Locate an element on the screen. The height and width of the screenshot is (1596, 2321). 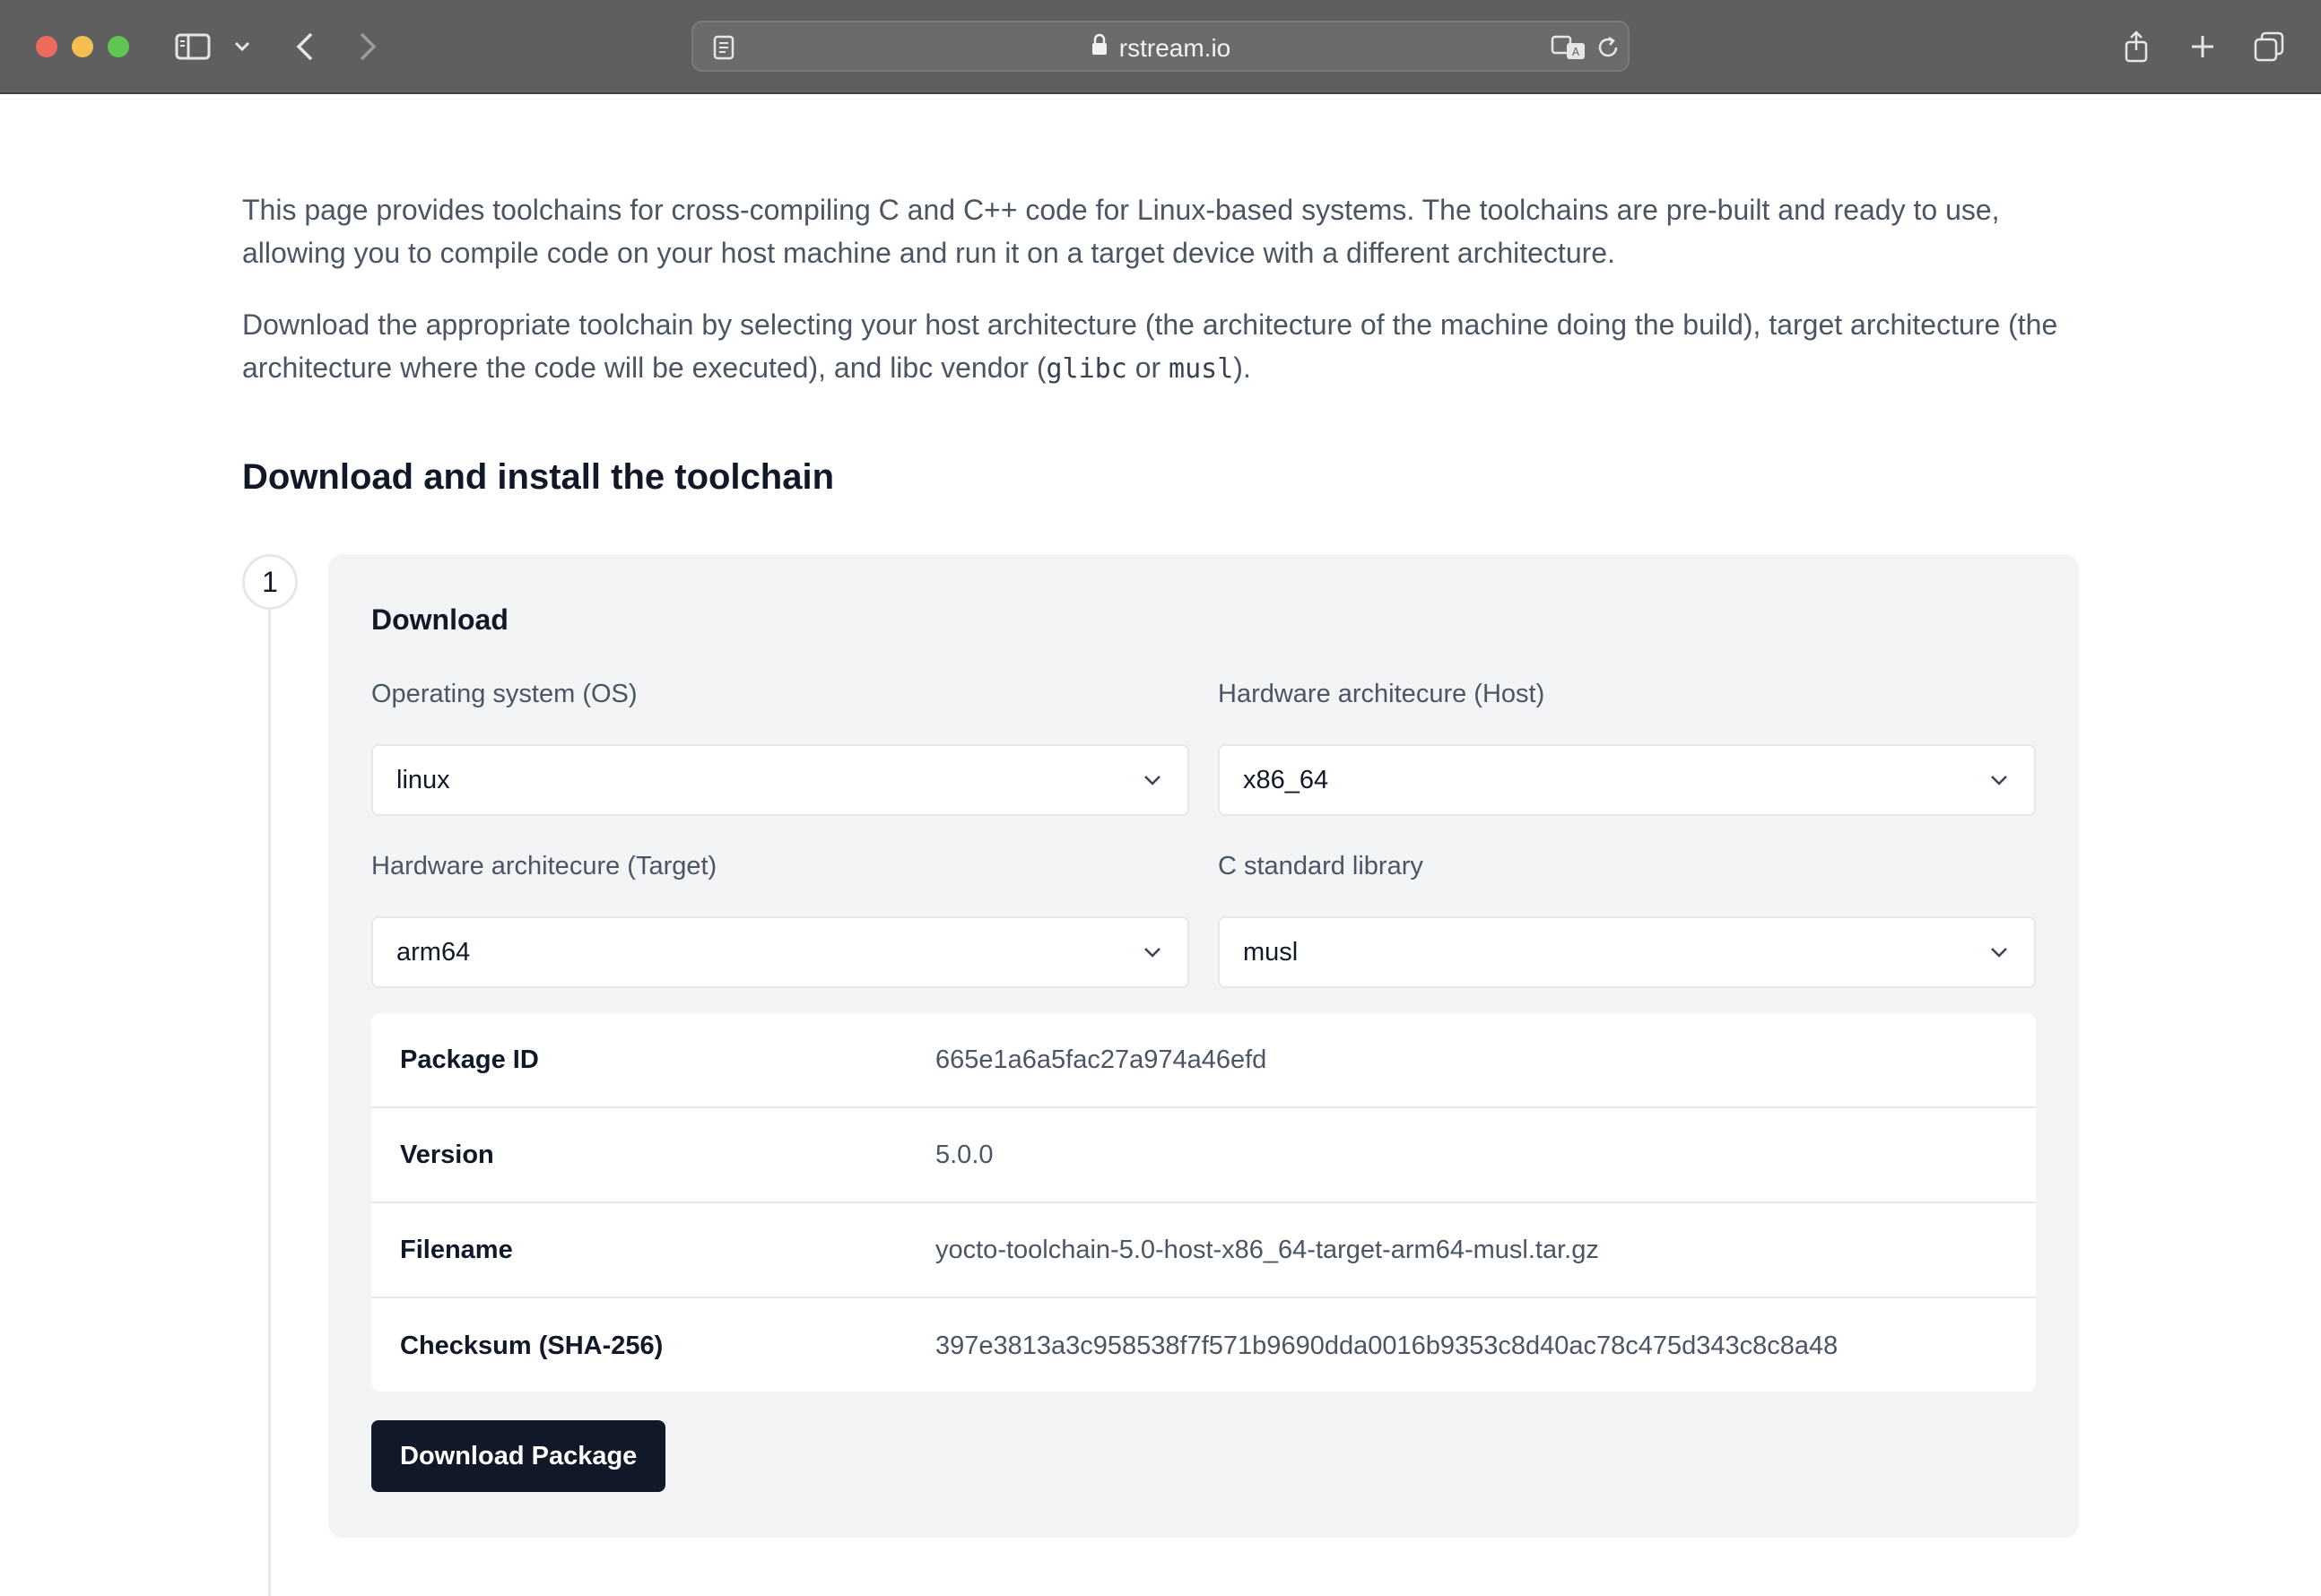
version-key: Version is located at coordinates (447, 1154).